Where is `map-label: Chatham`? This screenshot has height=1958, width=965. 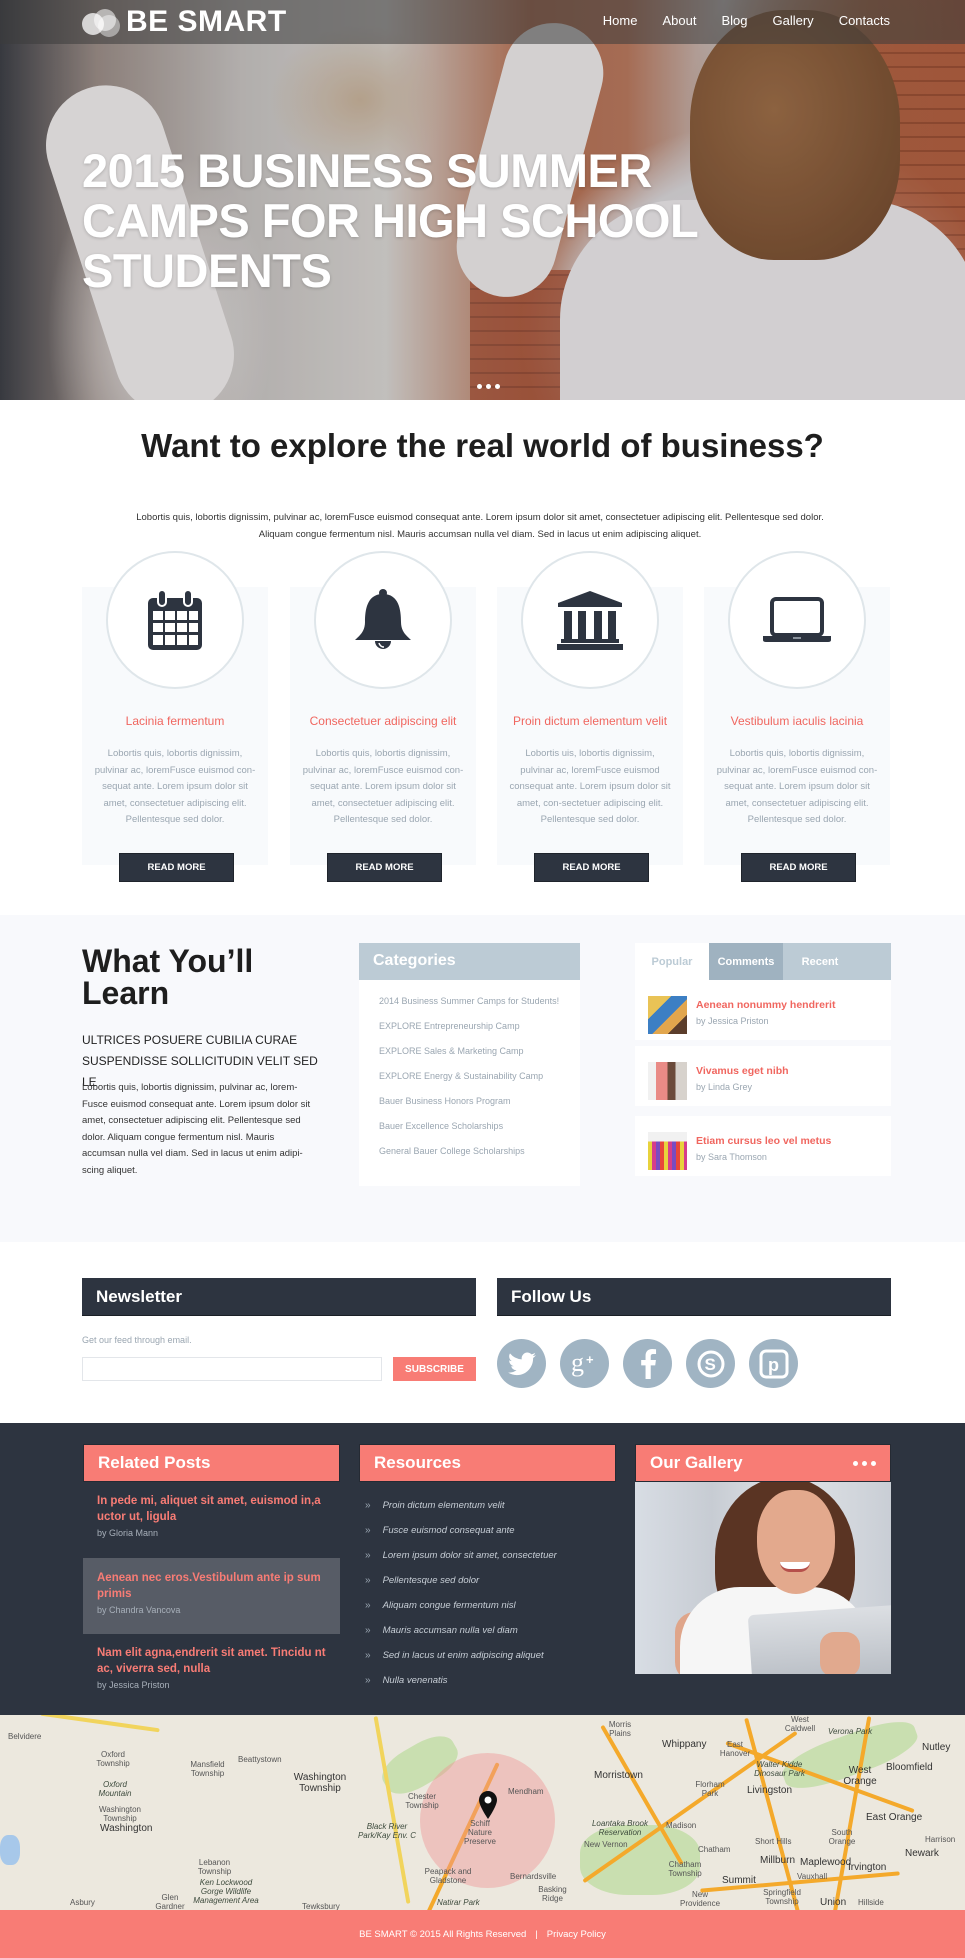
map-label: Chatham is located at coordinates (714, 1849).